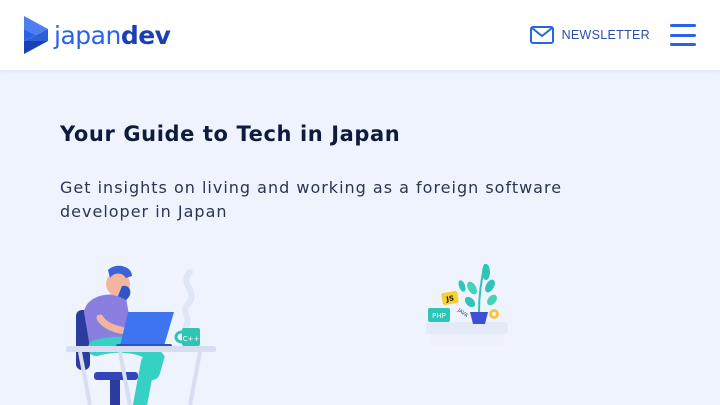  I want to click on header-actions: NEWSLETTER, so click(612, 35).